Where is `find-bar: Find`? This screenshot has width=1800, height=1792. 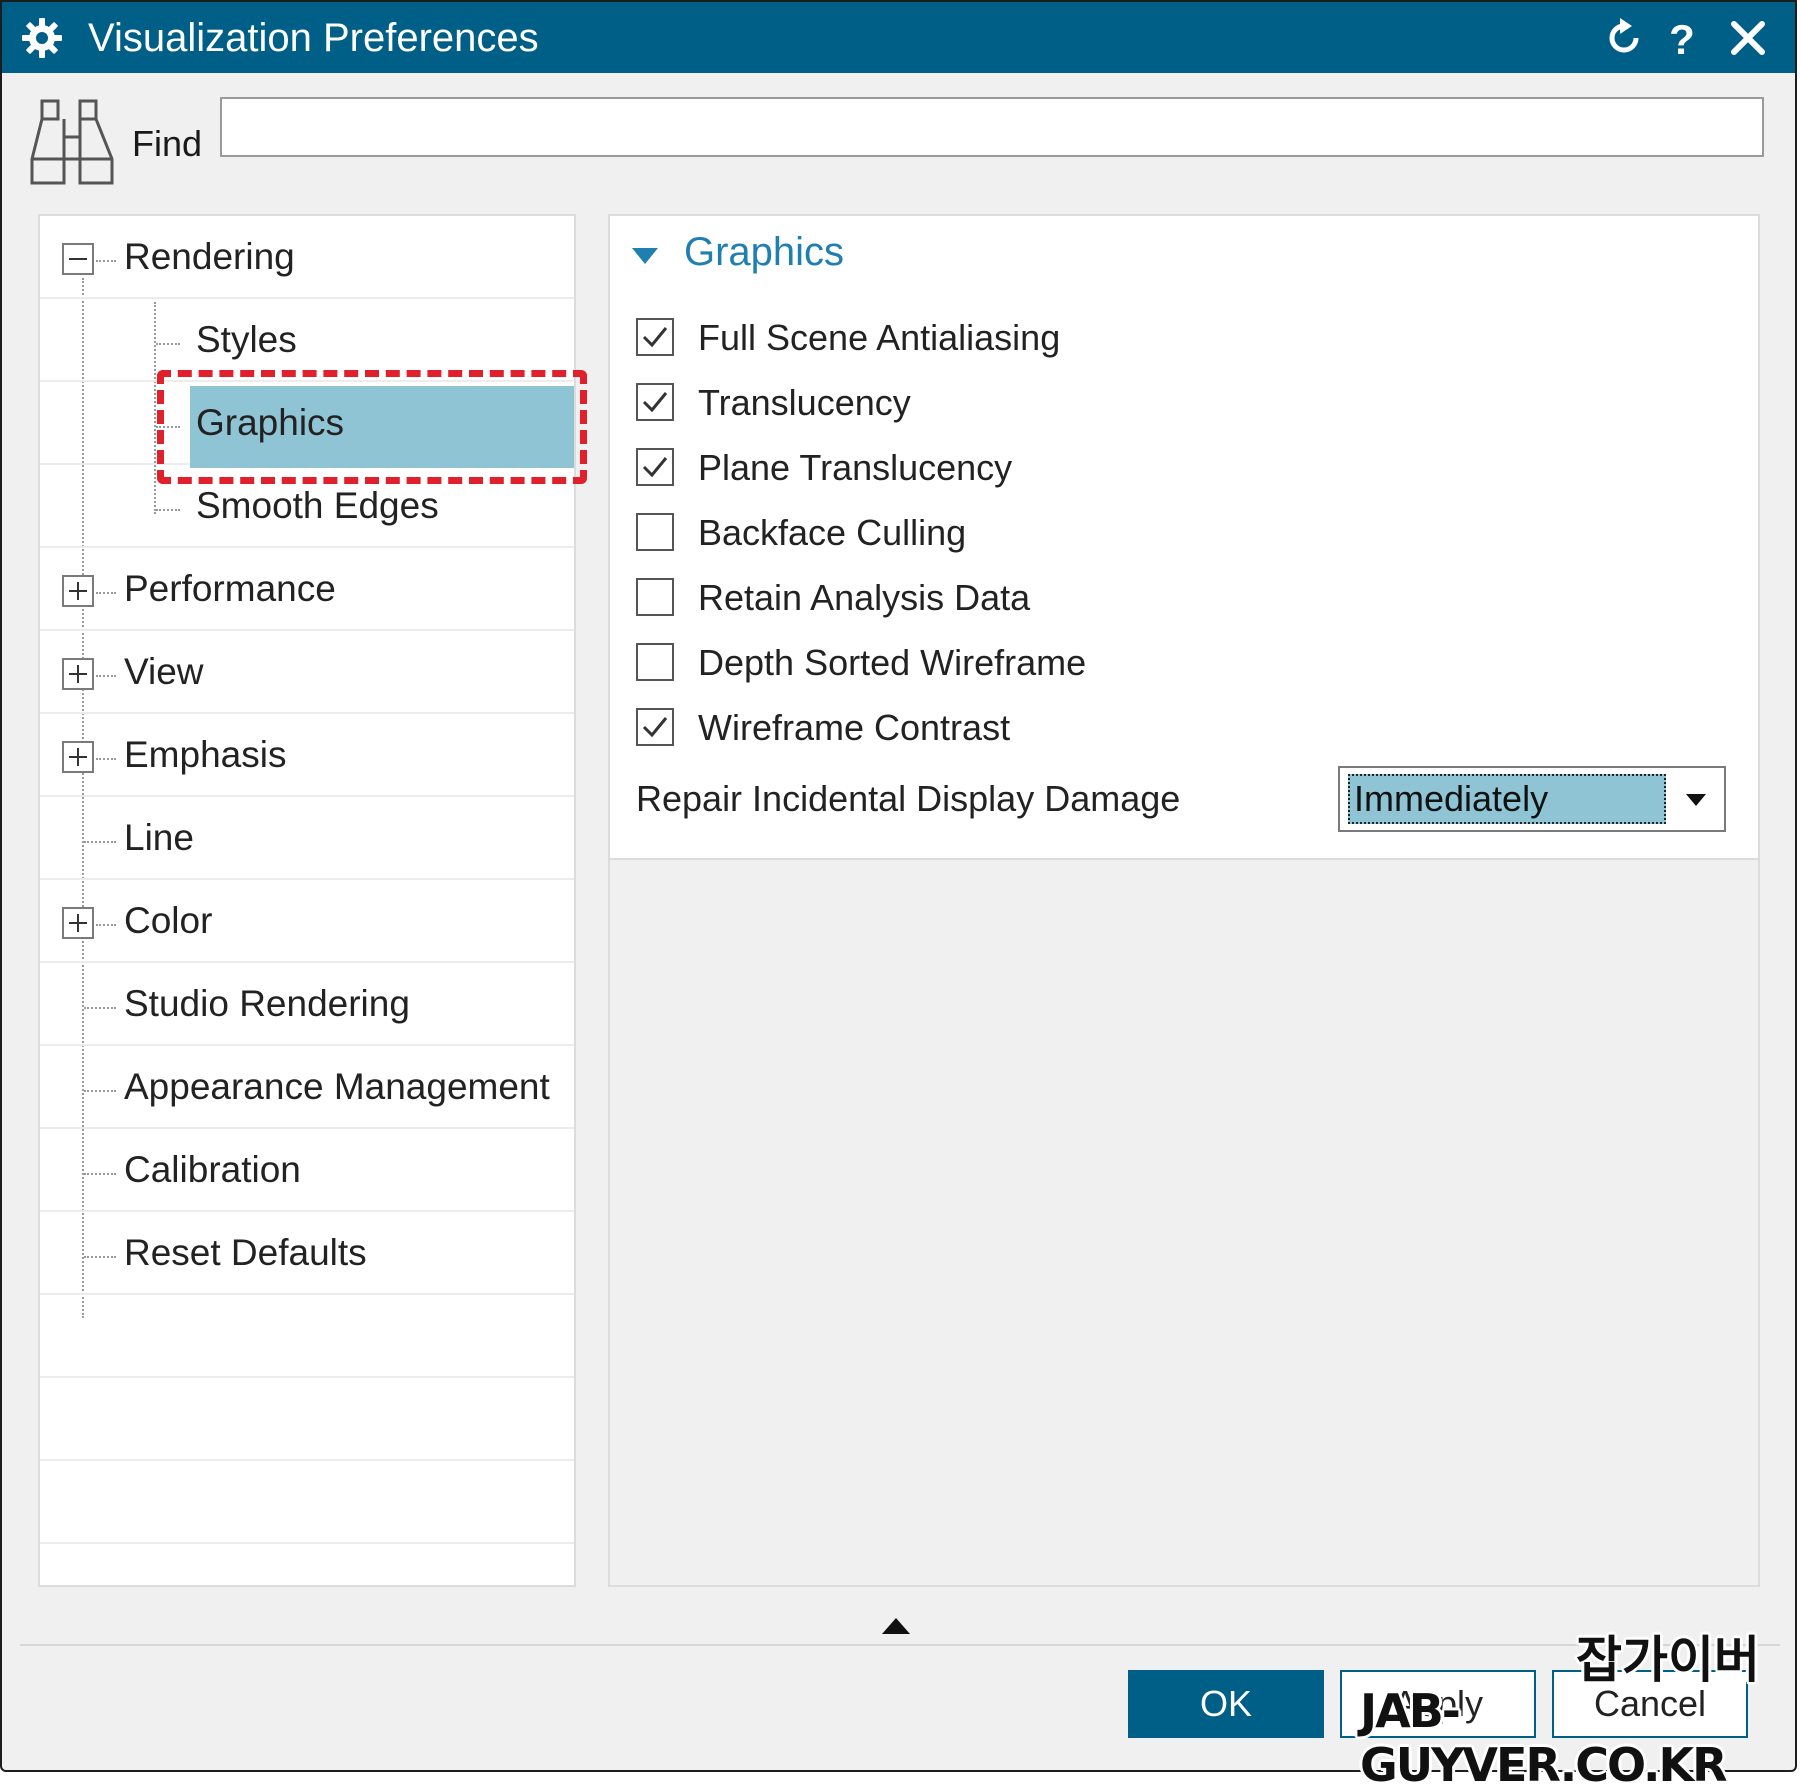 find-bar: Find is located at coordinates (898, 133).